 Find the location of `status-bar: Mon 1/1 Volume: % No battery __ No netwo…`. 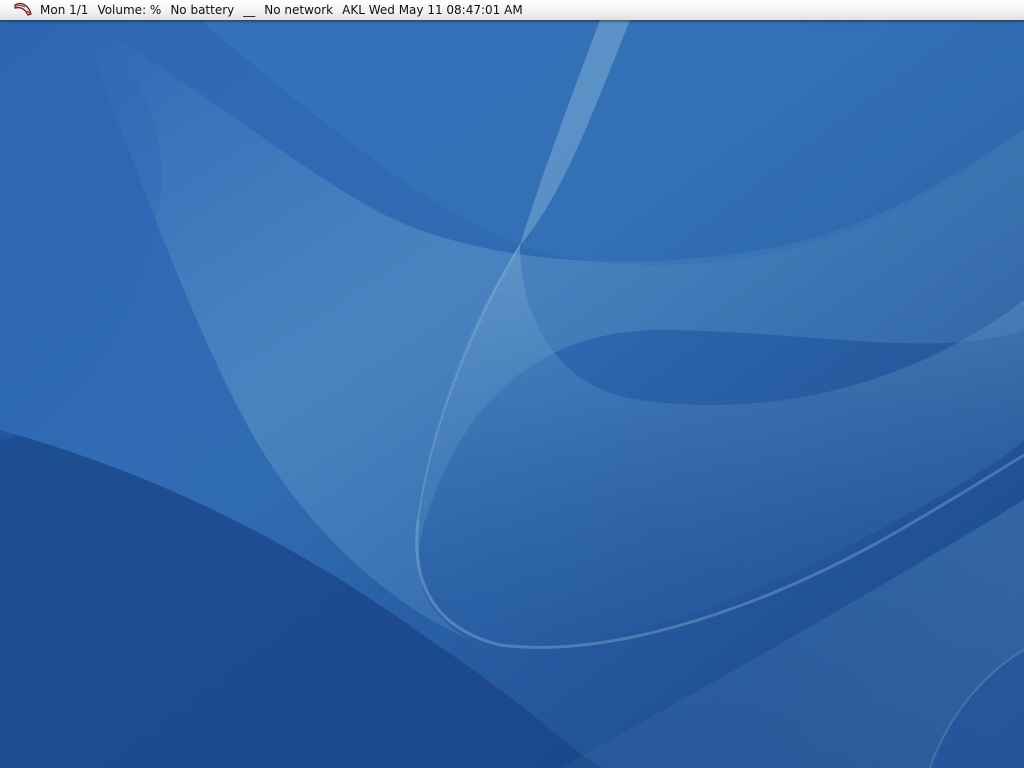

status-bar: Mon 1/1 Volume: % No battery __ No netwo… is located at coordinates (512, 10).